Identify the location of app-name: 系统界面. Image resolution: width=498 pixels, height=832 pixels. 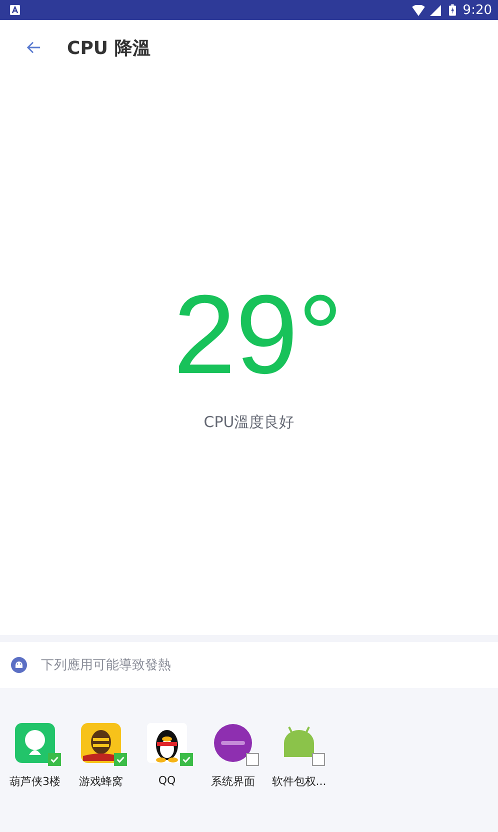
(233, 781).